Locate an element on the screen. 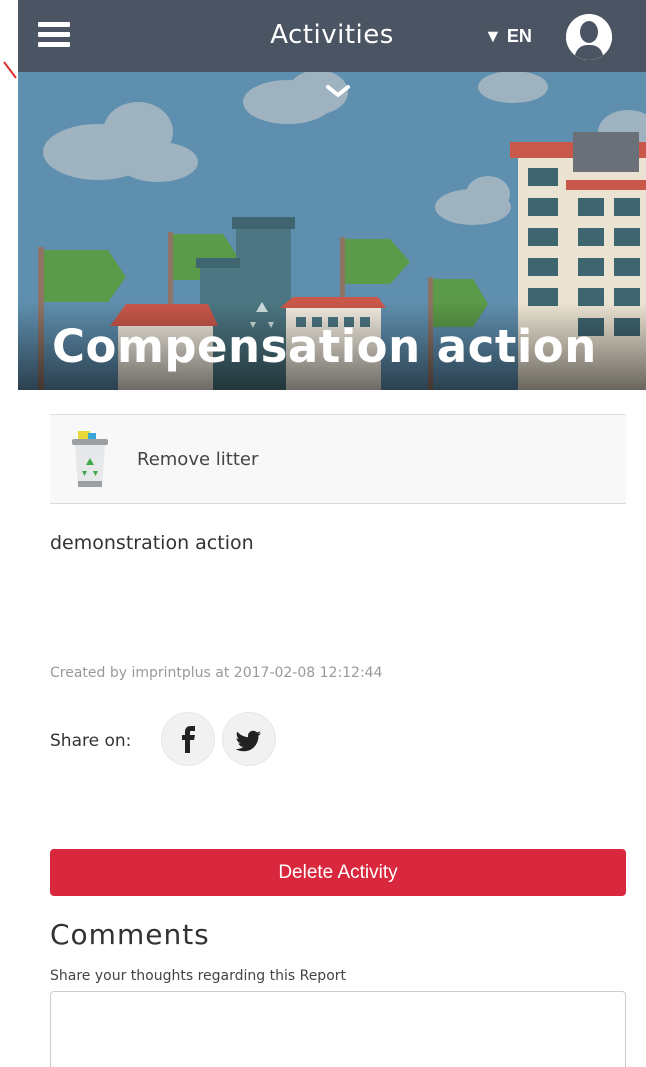  hamburger-menu-icon is located at coordinates (54, 36).